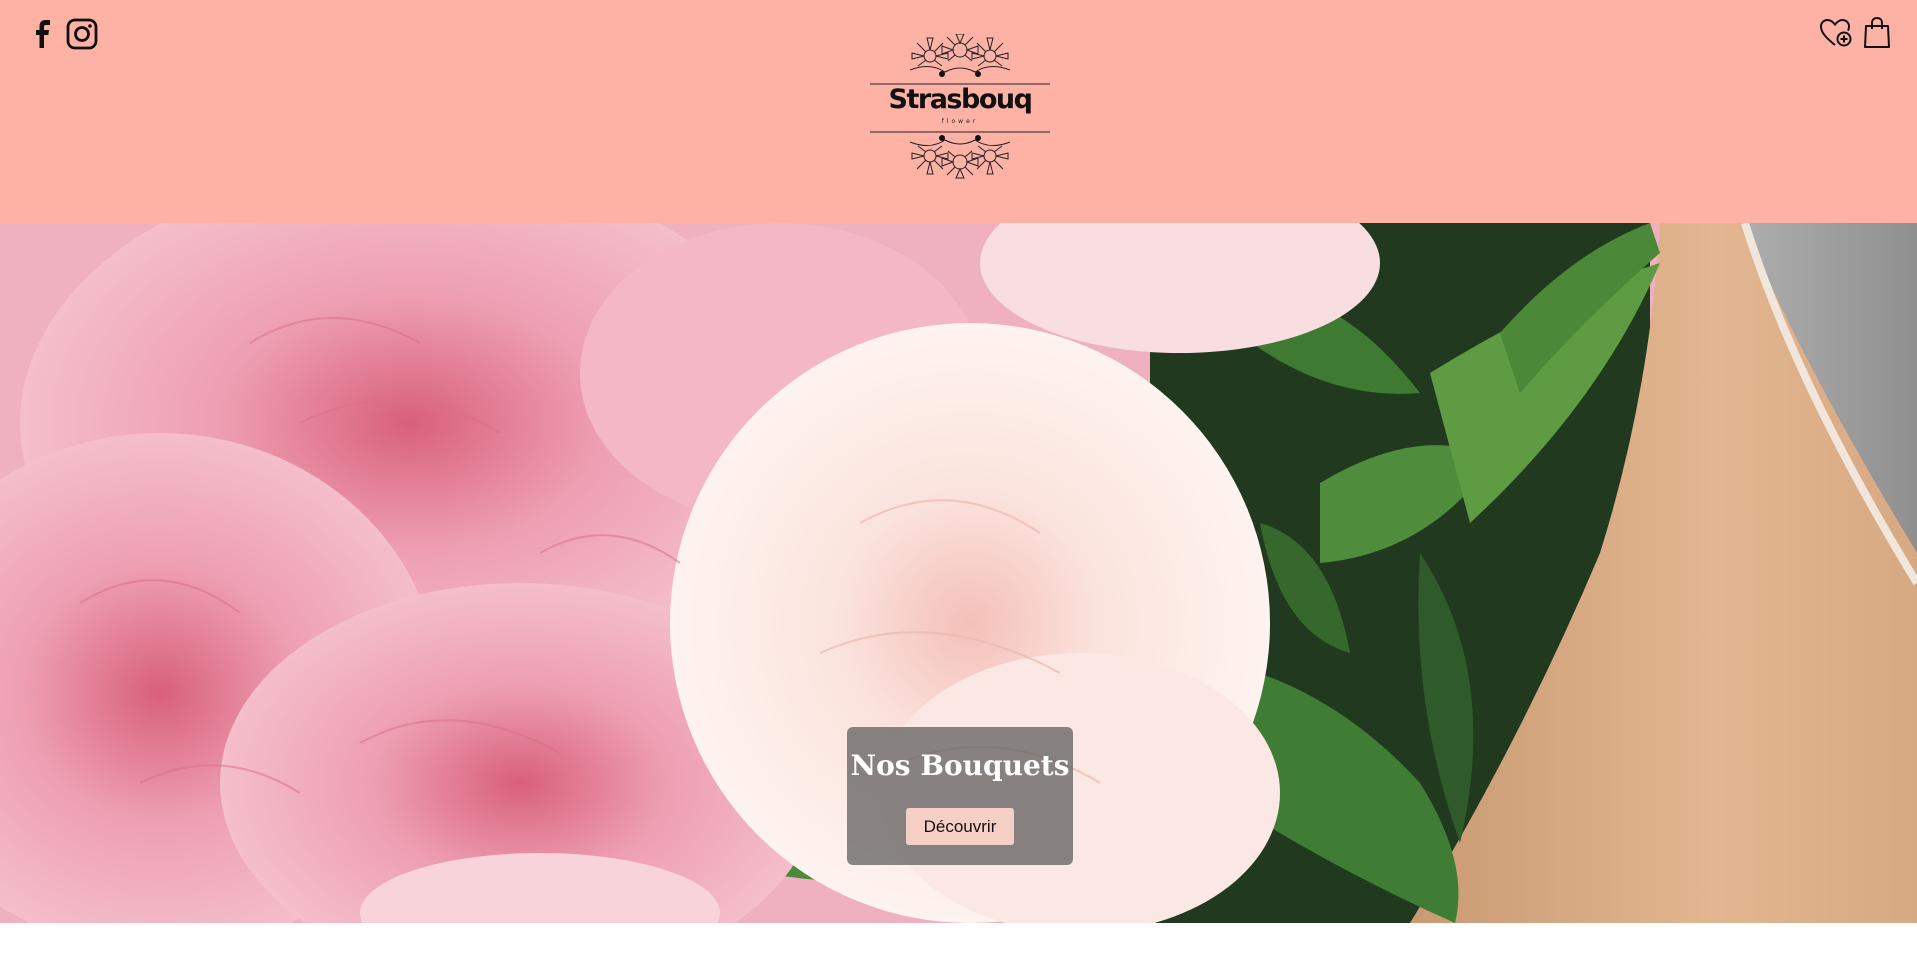 This screenshot has width=1917, height=957. Describe the element at coordinates (1877, 32) in the screenshot. I see `shopping-bag-icon` at that location.